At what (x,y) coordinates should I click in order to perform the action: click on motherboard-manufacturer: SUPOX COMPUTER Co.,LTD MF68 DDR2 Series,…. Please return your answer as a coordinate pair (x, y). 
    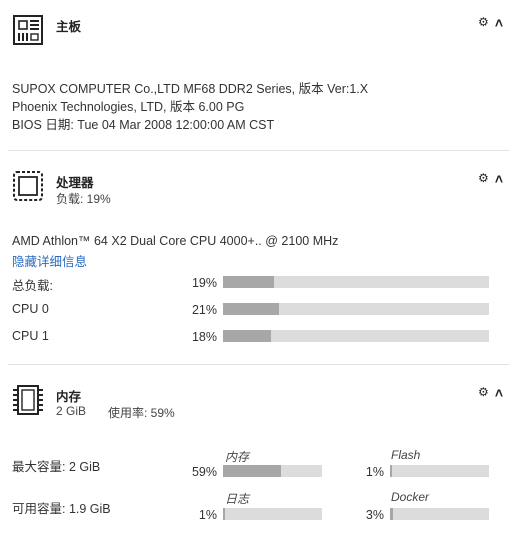
    Looking at the image, I should click on (190, 89).